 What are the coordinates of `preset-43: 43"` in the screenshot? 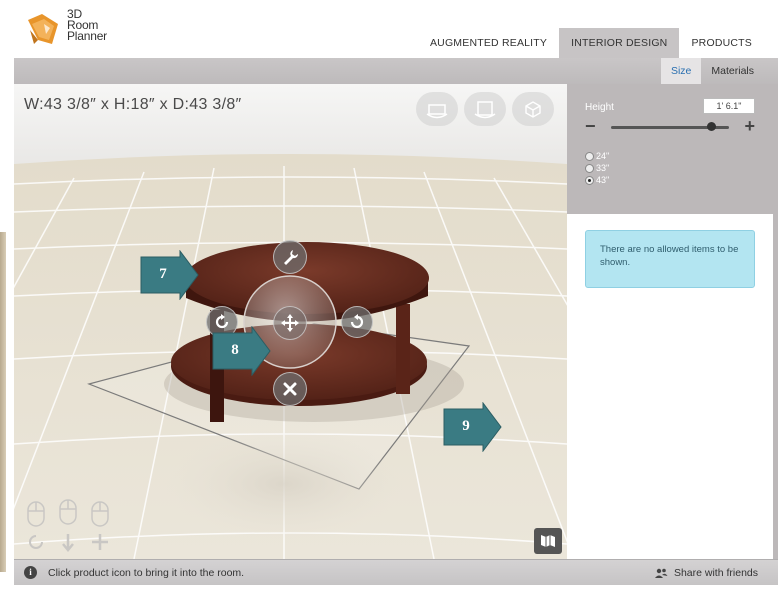 It's located at (597, 180).